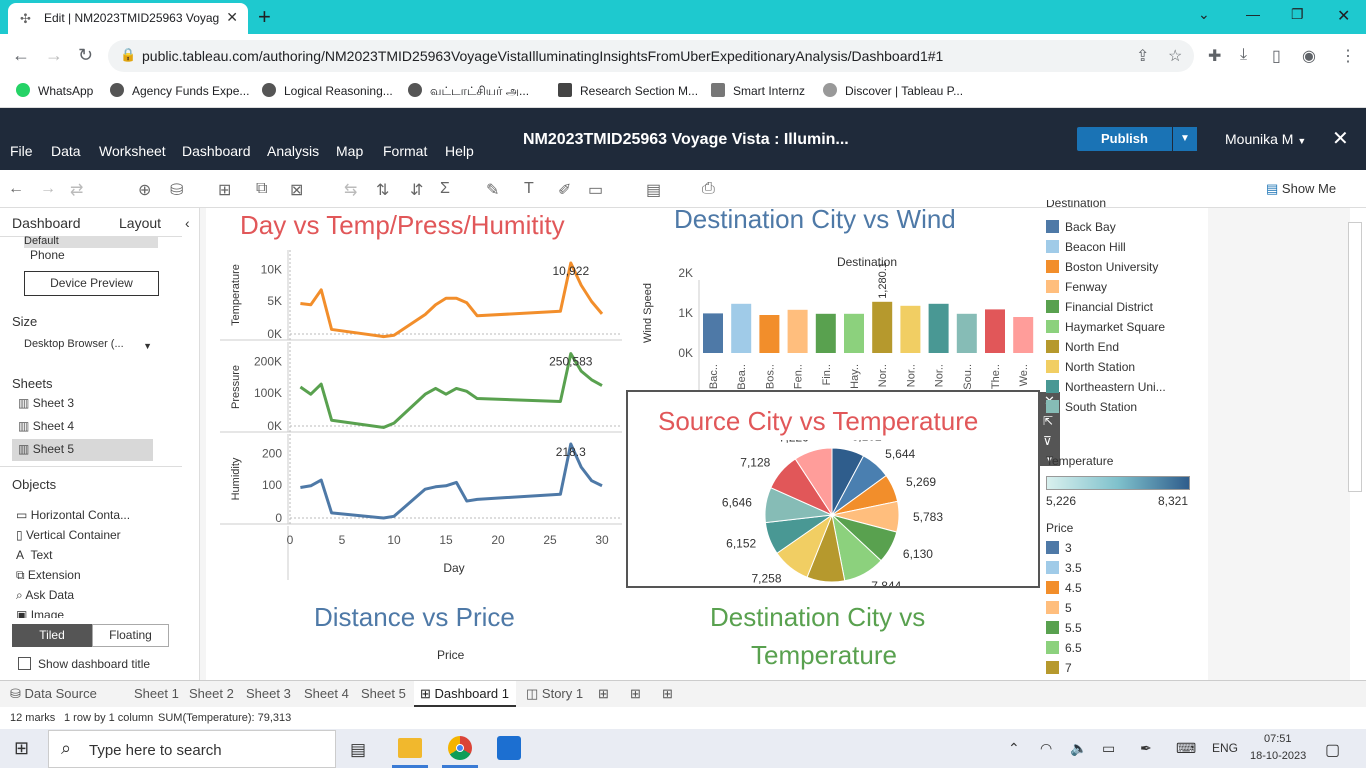  Describe the element at coordinates (1301, 189) in the screenshot. I see `show-me-button: ▤ Show Me` at that location.